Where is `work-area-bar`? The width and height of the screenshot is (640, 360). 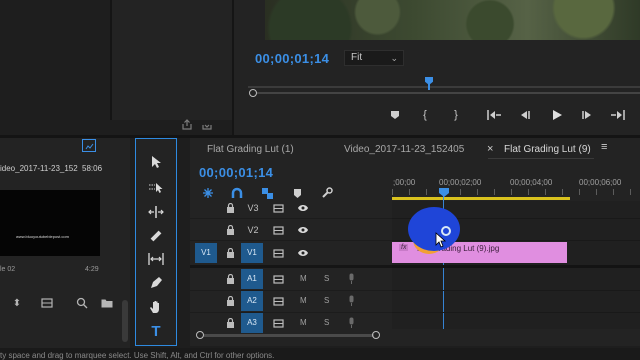
work-area-bar is located at coordinates (481, 198).